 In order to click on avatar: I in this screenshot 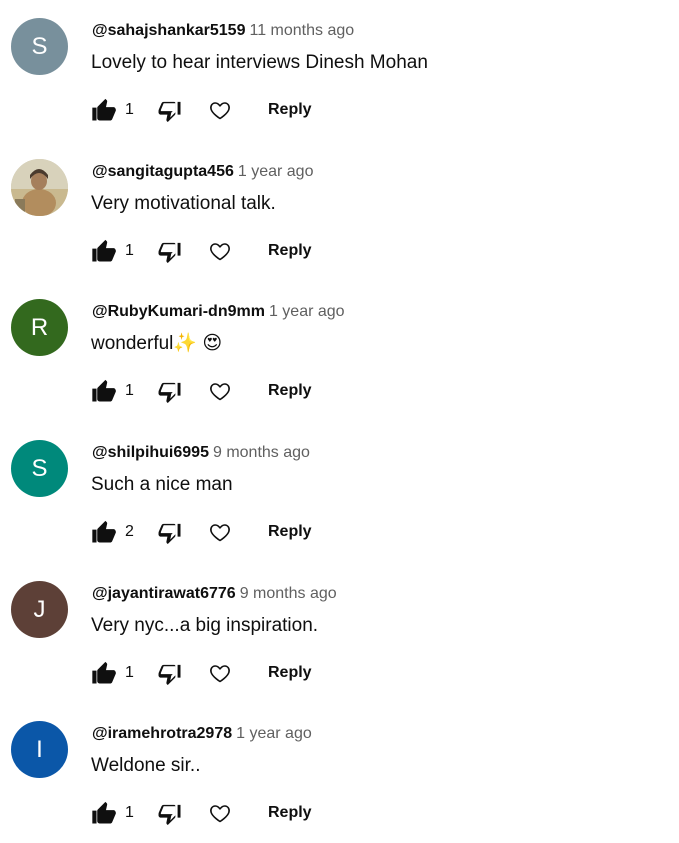, I will do `click(39, 749)`.